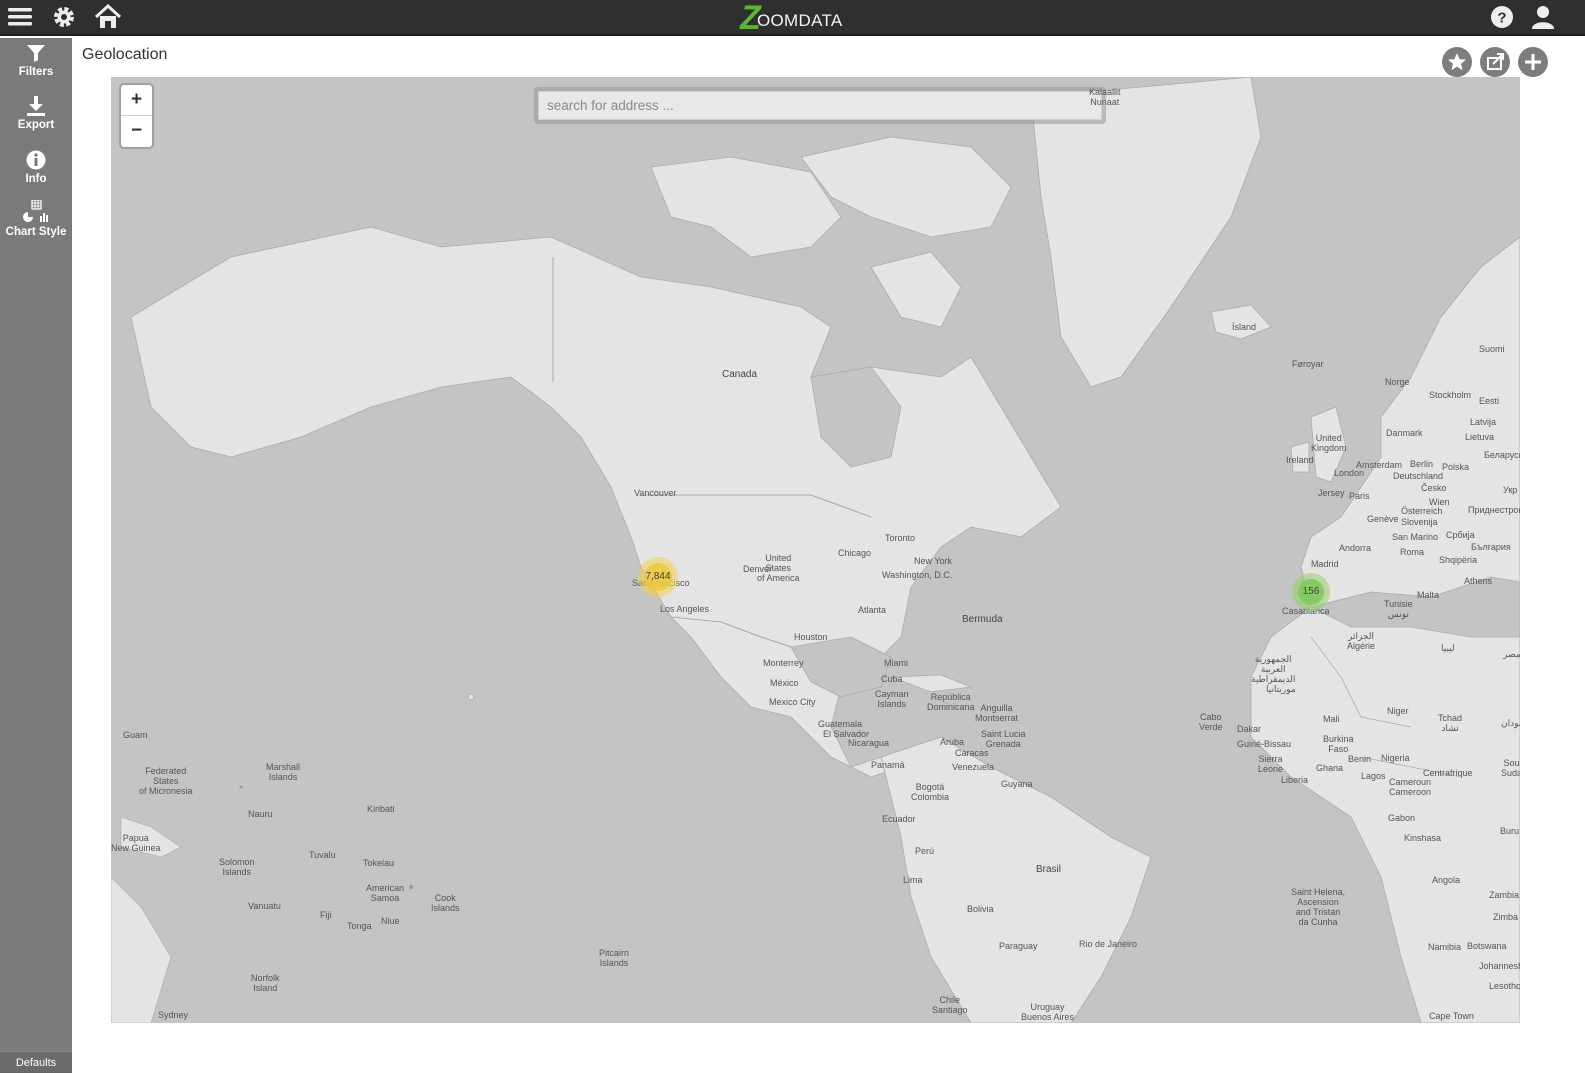 This screenshot has height=1074, width=1585. I want to click on address-search-input, so click(820, 105).